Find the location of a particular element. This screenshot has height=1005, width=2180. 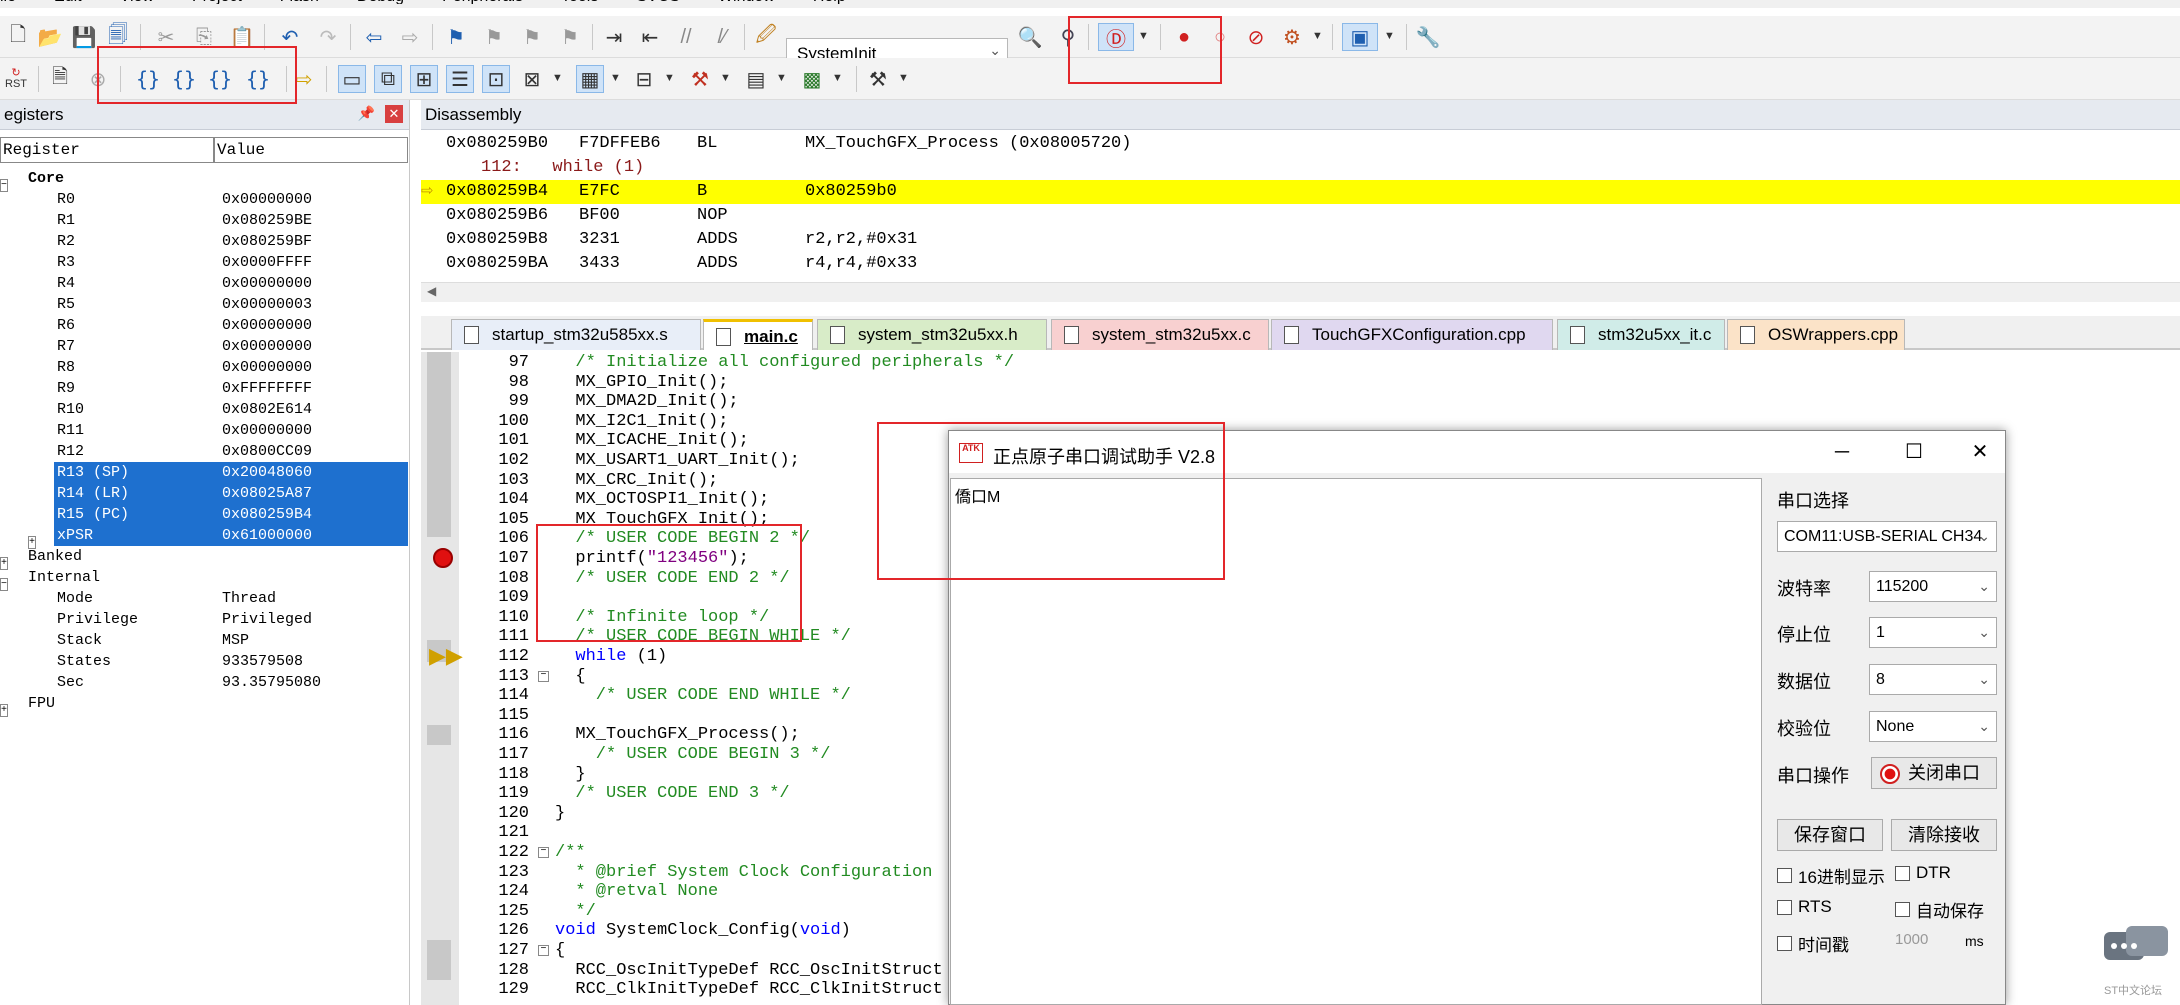

register-row: States 933579508 is located at coordinates (204, 661).